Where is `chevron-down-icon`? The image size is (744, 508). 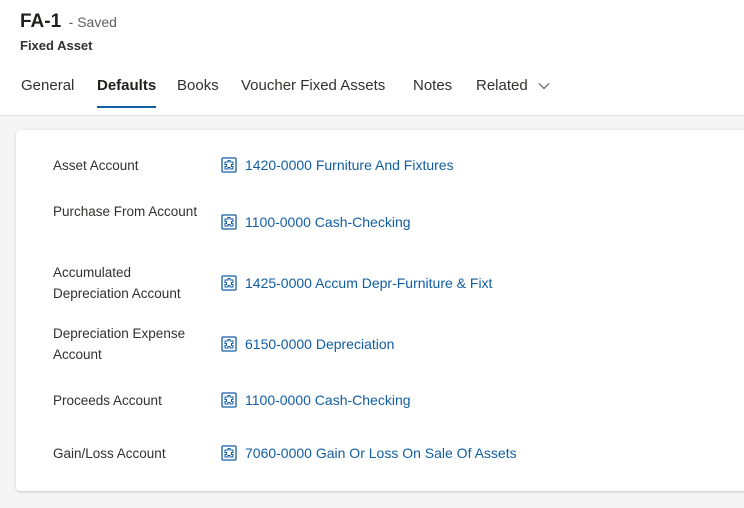
chevron-down-icon is located at coordinates (544, 86).